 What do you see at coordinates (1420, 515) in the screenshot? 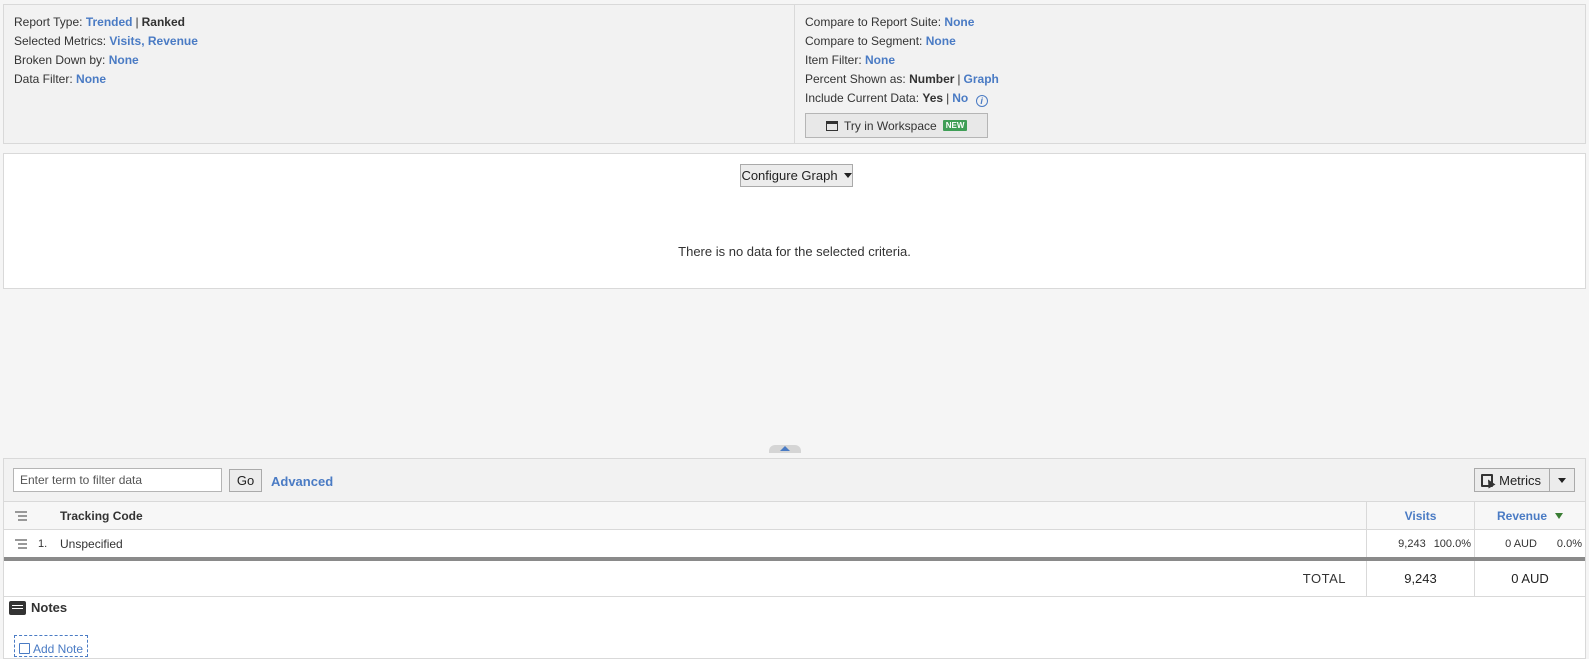
I see `visits-column-header: Visits` at bounding box center [1420, 515].